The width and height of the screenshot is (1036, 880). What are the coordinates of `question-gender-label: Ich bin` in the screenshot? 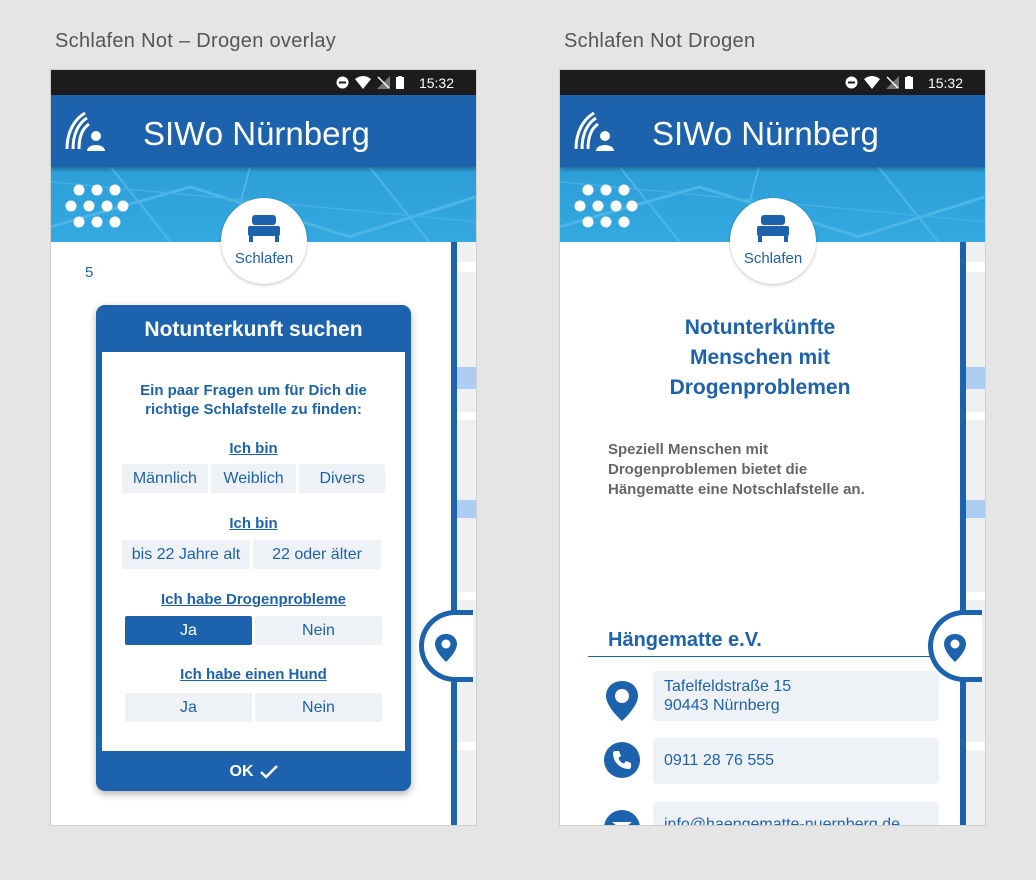 It's located at (253, 448).